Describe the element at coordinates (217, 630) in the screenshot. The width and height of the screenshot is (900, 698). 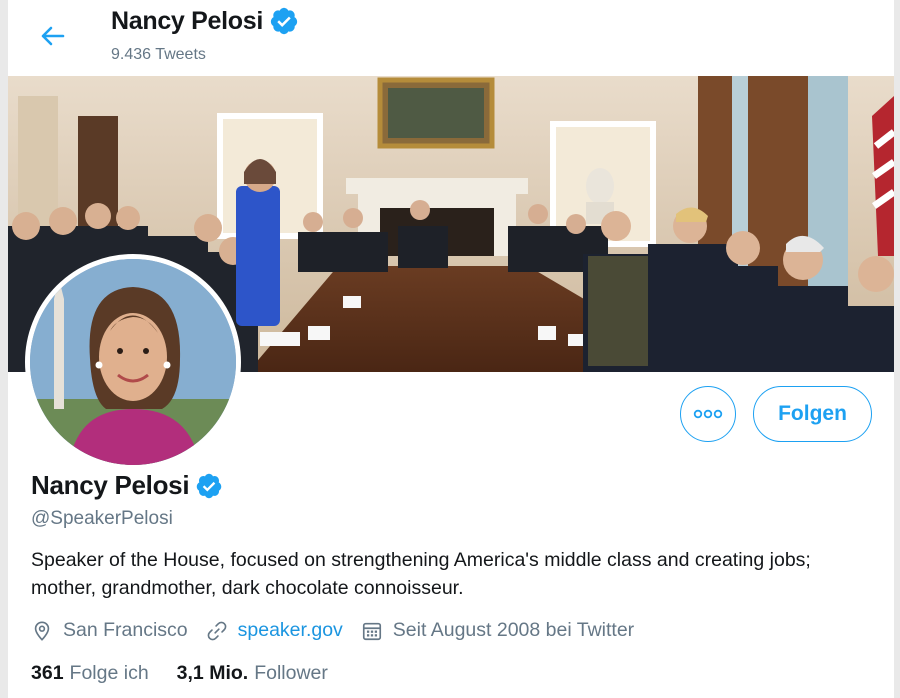
I see `link-icon` at that location.